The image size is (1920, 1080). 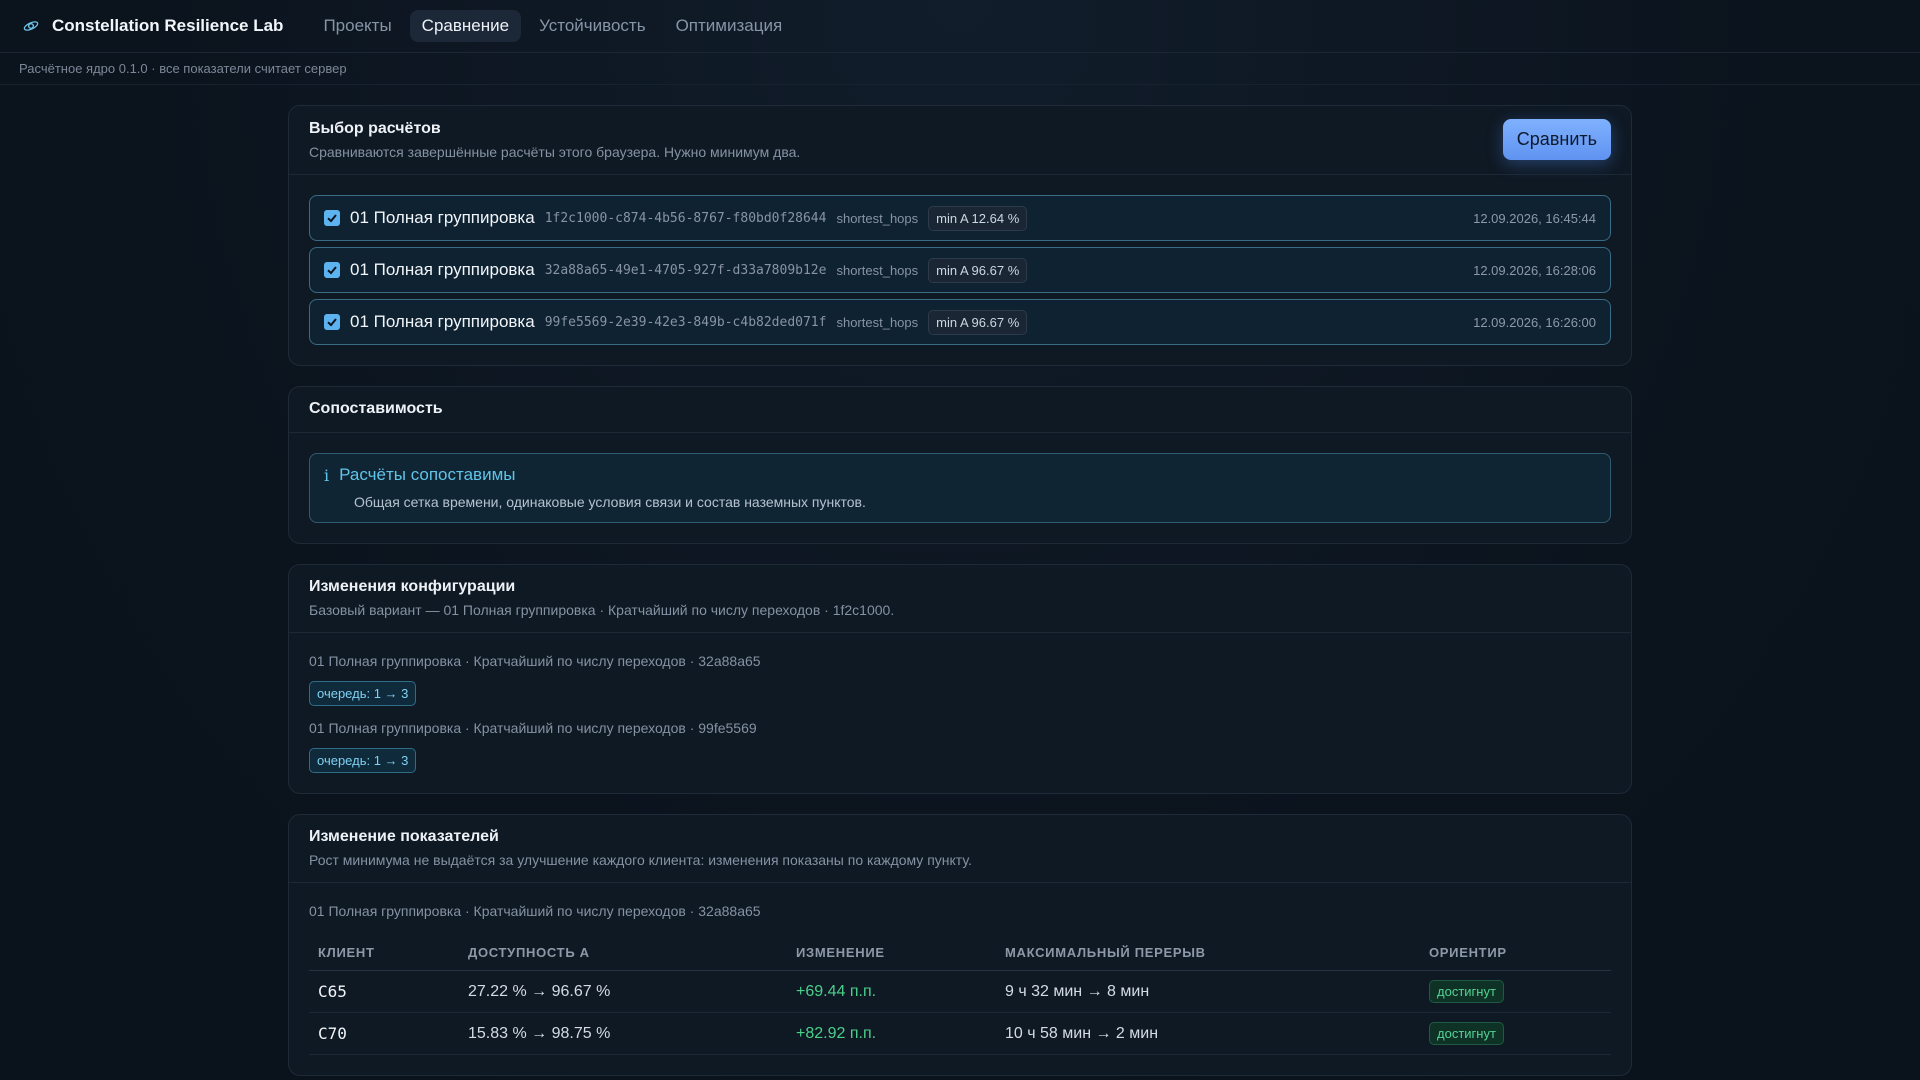 I want to click on info-title: Расчёты сопоставимы, so click(x=427, y=474).